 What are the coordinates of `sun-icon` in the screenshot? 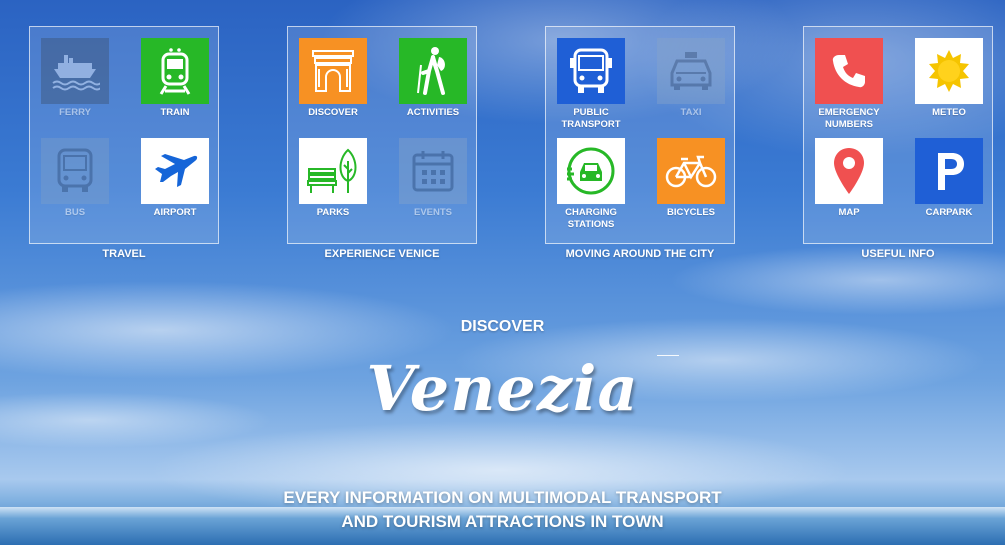 It's located at (949, 71).